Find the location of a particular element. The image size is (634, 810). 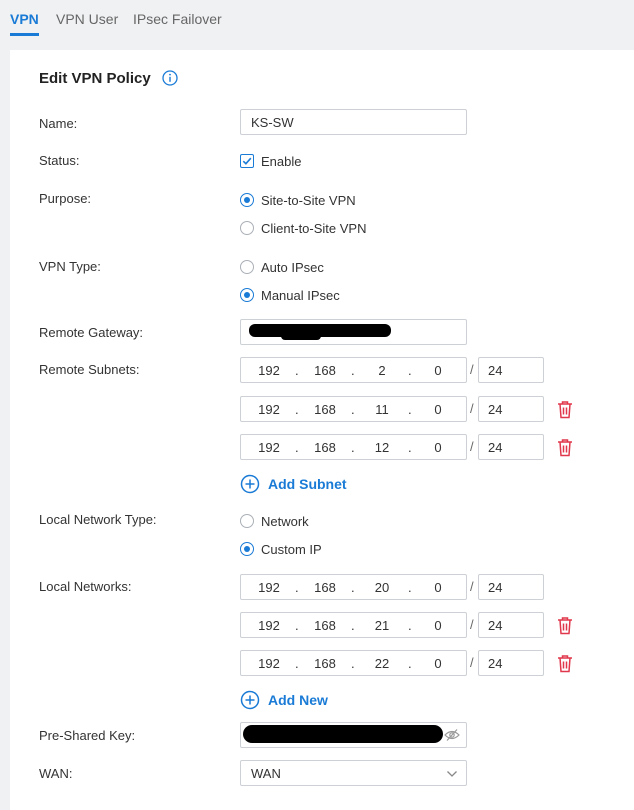

remote-gateway-label: Remote Gateway: is located at coordinates (91, 332).